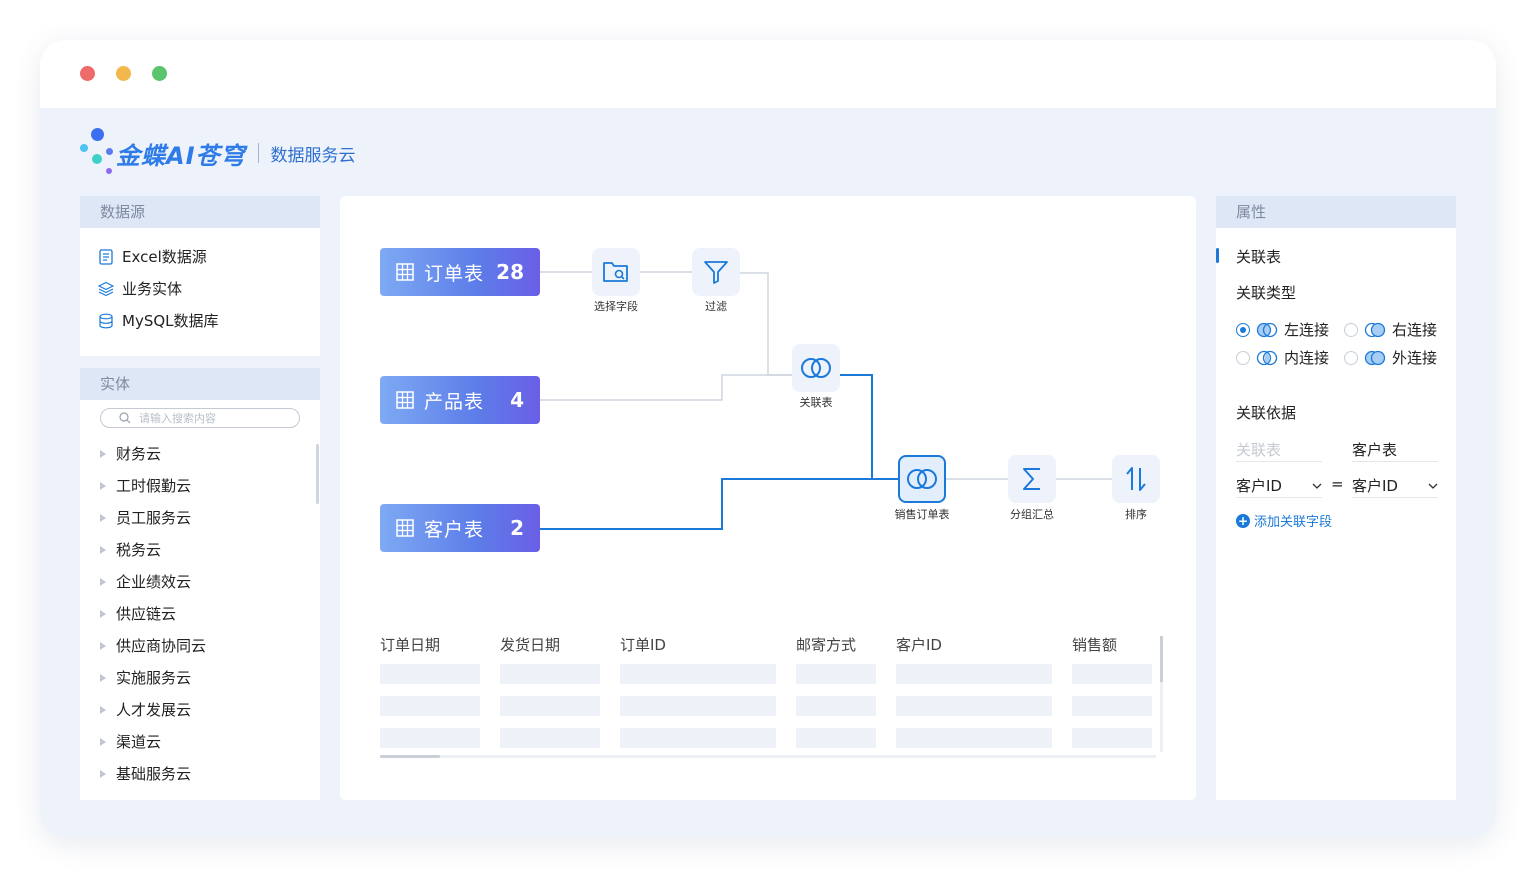 This screenshot has width=1536, height=880. Describe the element at coordinates (919, 645) in the screenshot. I see `column-header: 客户ID` at that location.